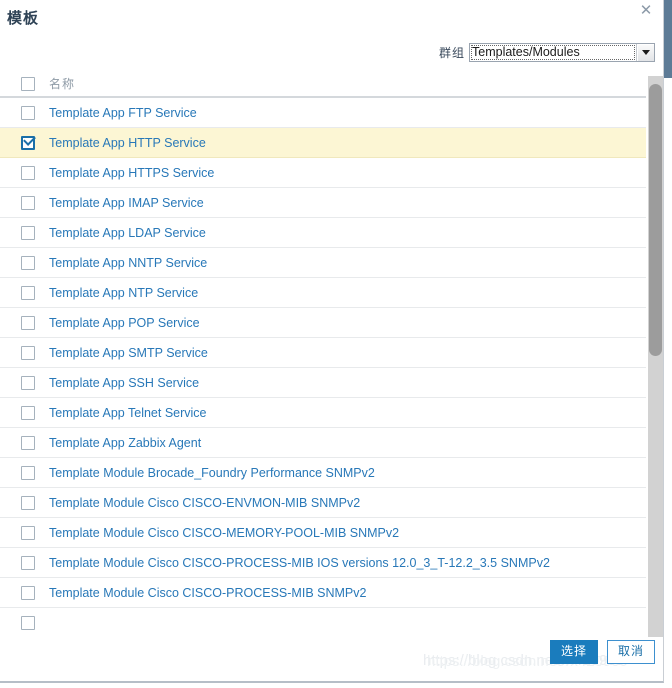 Image resolution: width=672 pixels, height=688 pixels. I want to click on template-name-link: Template App HTTPS Service, so click(131, 173).